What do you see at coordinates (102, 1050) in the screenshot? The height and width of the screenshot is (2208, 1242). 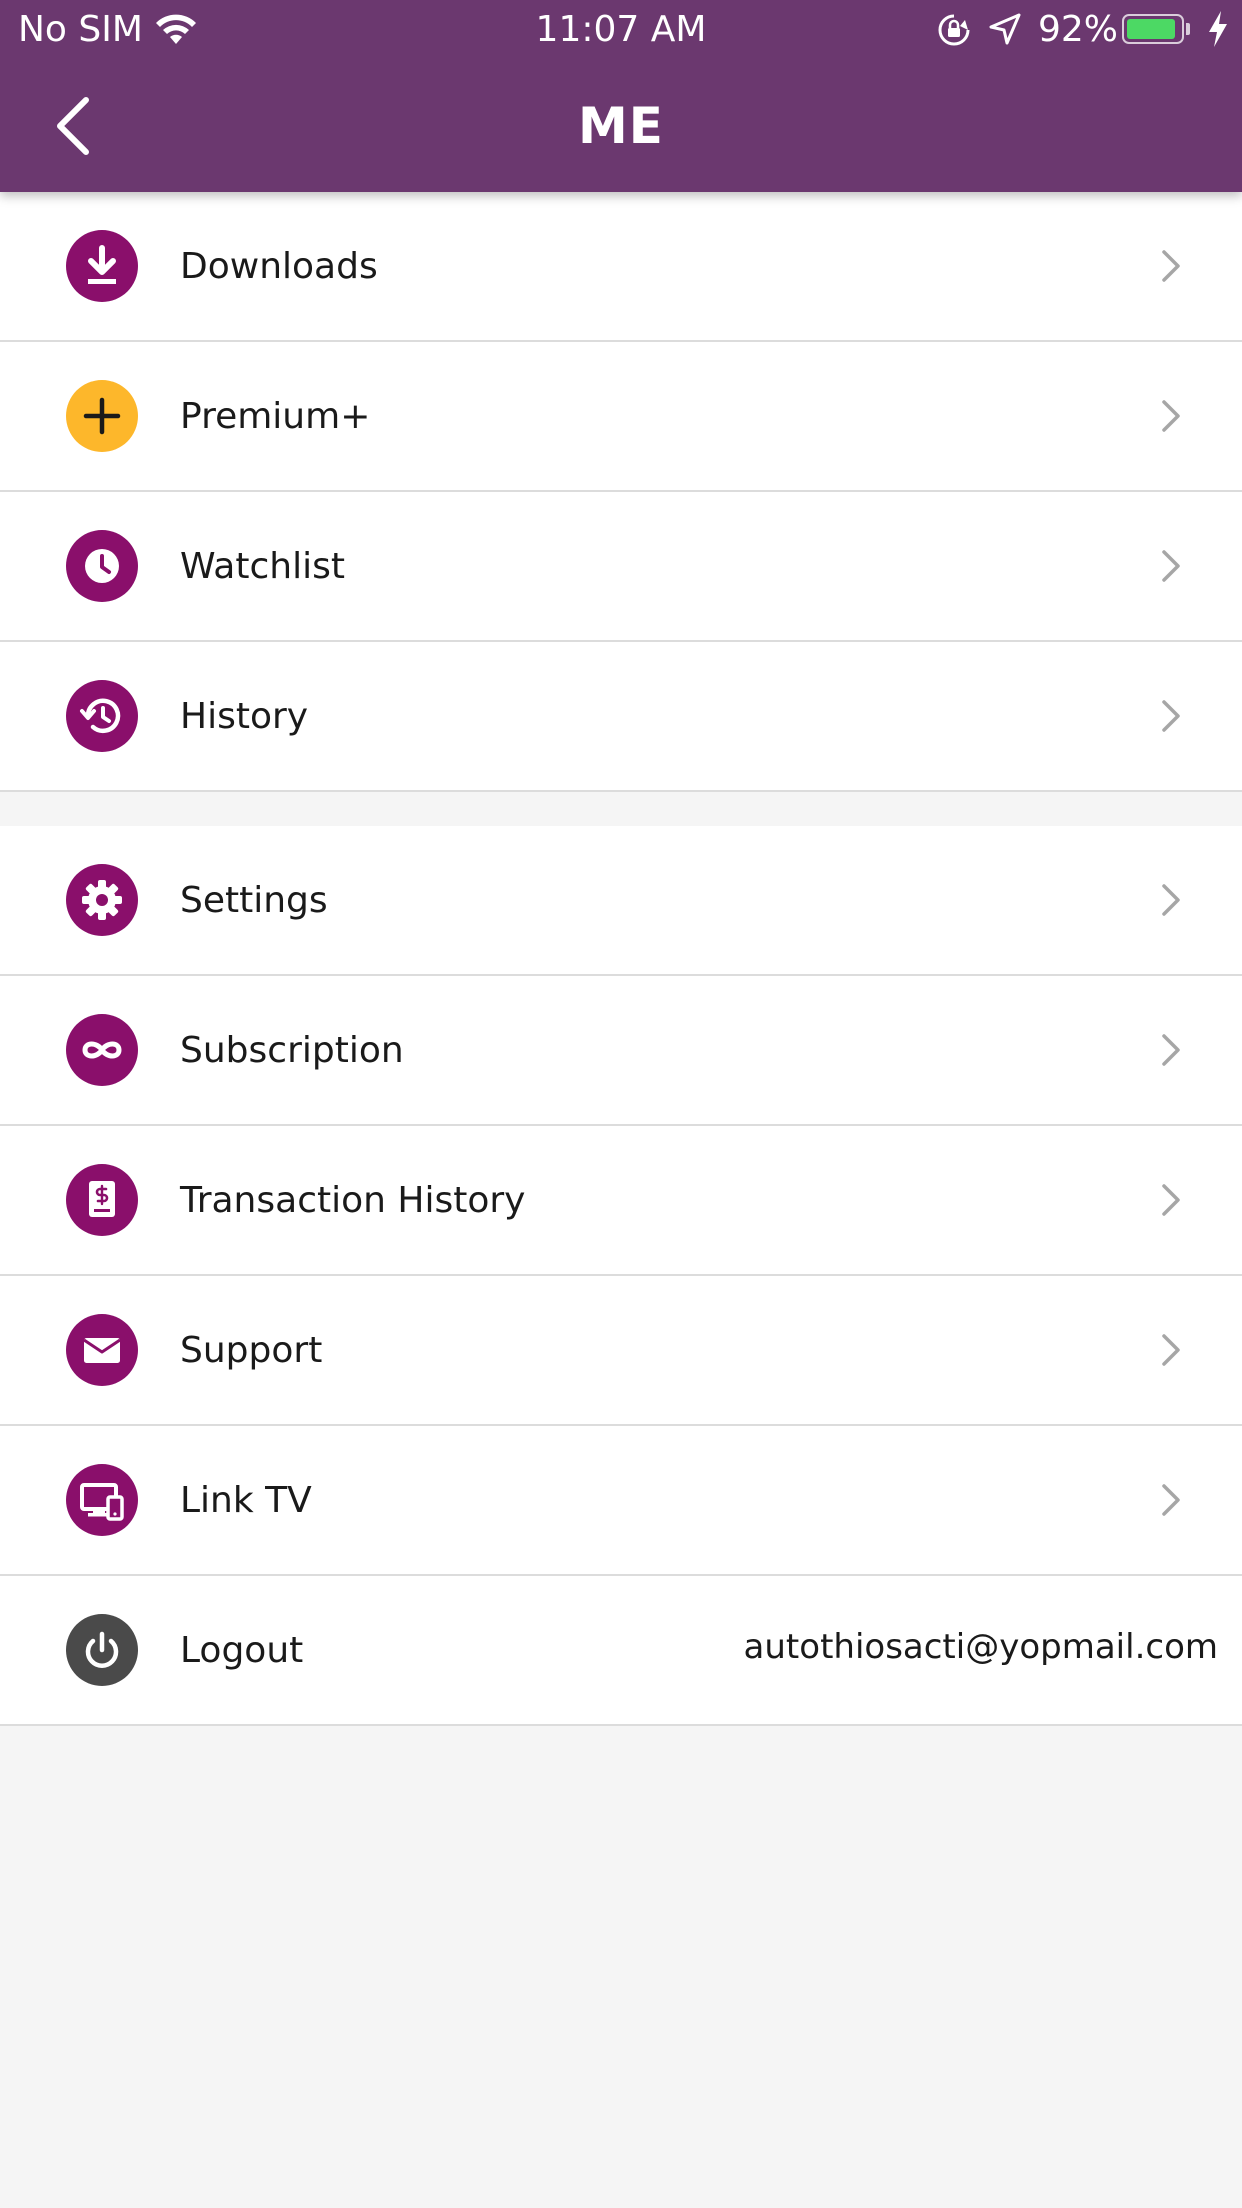 I see `infinity-icon` at bounding box center [102, 1050].